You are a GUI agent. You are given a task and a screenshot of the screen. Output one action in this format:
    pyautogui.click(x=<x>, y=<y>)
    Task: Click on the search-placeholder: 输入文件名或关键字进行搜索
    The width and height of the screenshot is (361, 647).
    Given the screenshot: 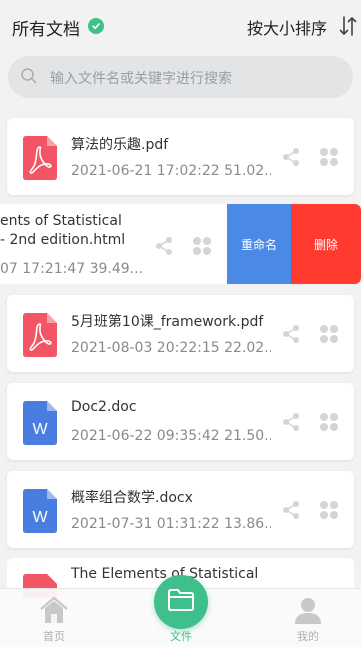 What is the action you would take?
    pyautogui.click(x=141, y=79)
    